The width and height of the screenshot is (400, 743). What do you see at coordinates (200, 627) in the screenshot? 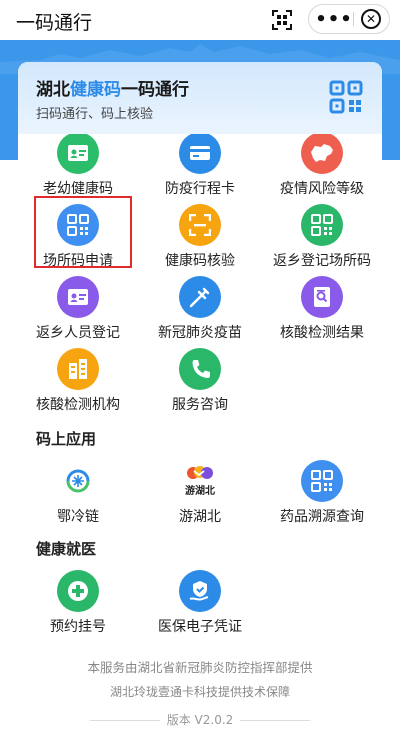
I see `medical-item-label: 医保电子凭证` at bounding box center [200, 627].